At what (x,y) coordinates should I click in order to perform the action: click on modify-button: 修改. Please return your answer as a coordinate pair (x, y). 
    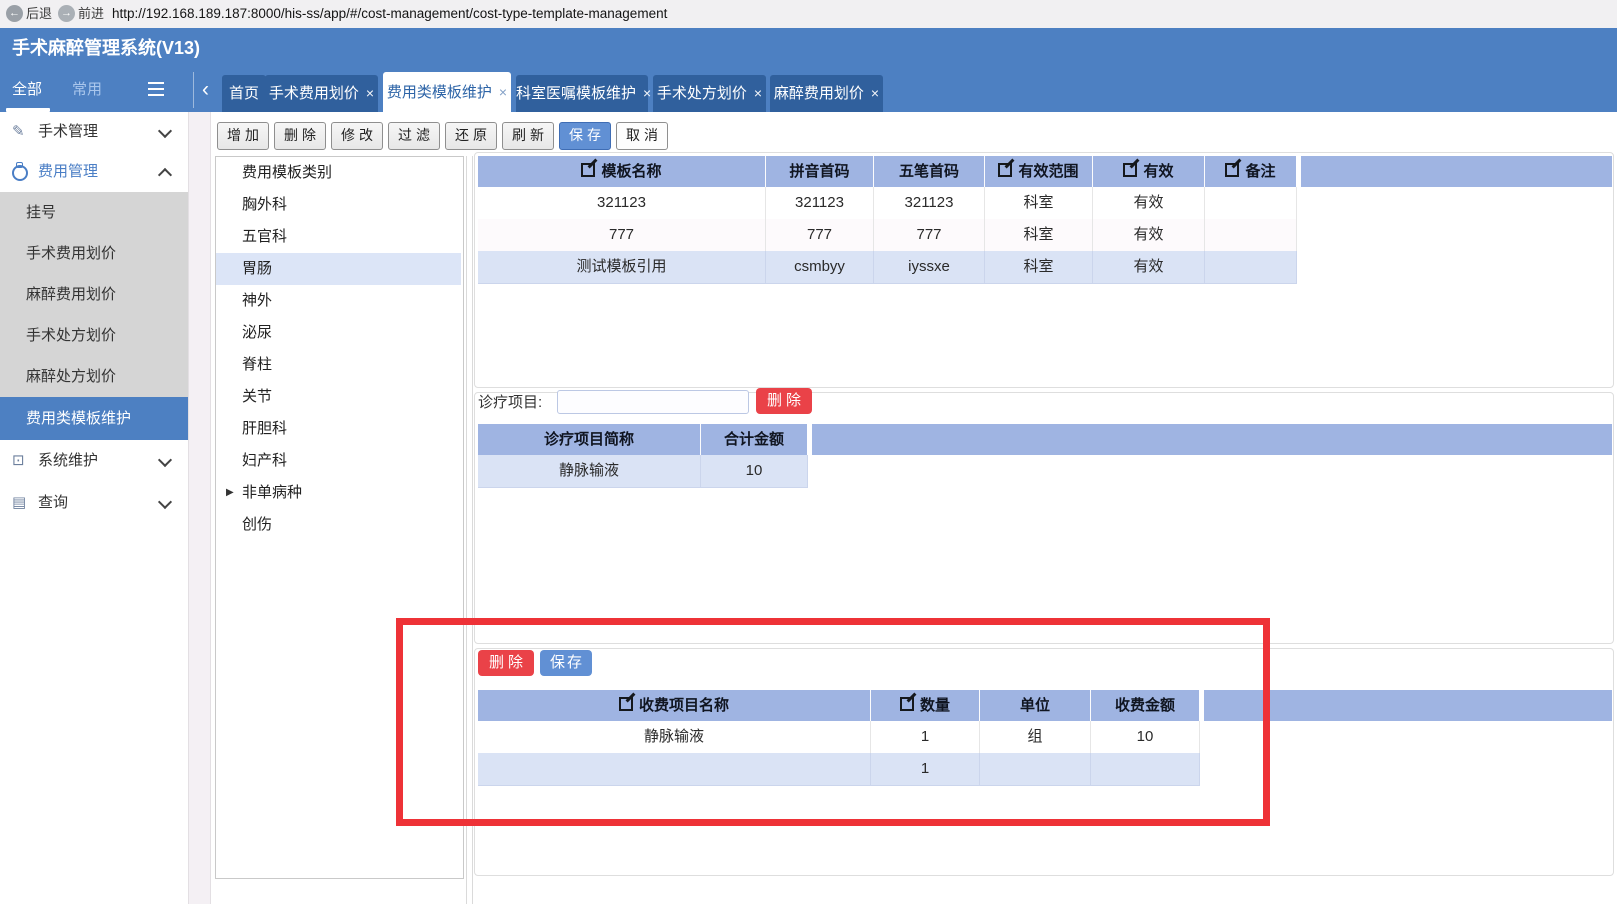
    Looking at the image, I should click on (357, 136).